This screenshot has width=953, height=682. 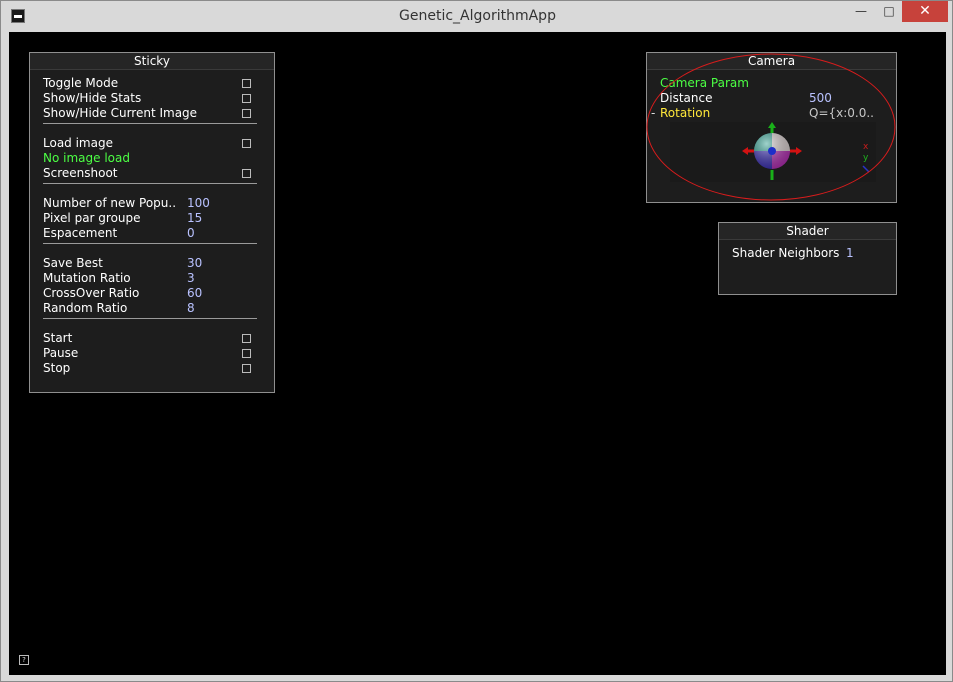 What do you see at coordinates (191, 233) in the screenshot?
I see `sticky-item-value: 0` at bounding box center [191, 233].